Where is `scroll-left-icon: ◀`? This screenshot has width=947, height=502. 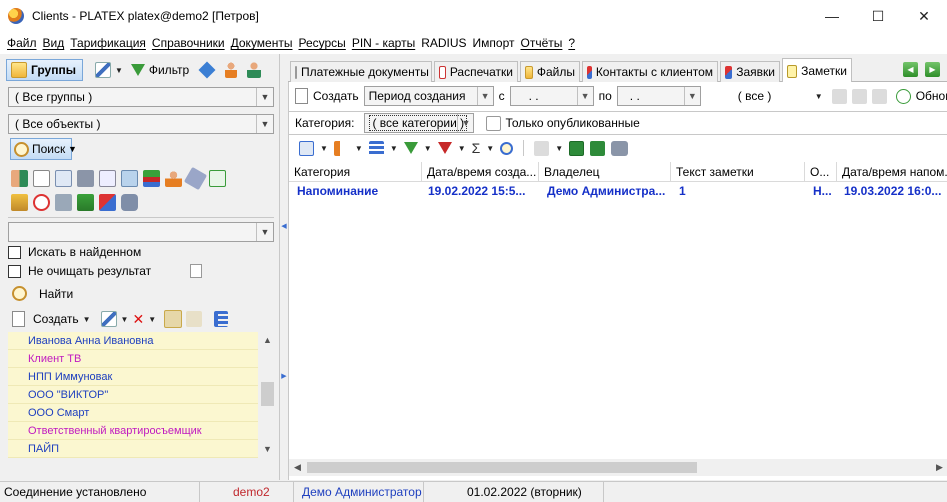 scroll-left-icon: ◀ is located at coordinates (297, 467).